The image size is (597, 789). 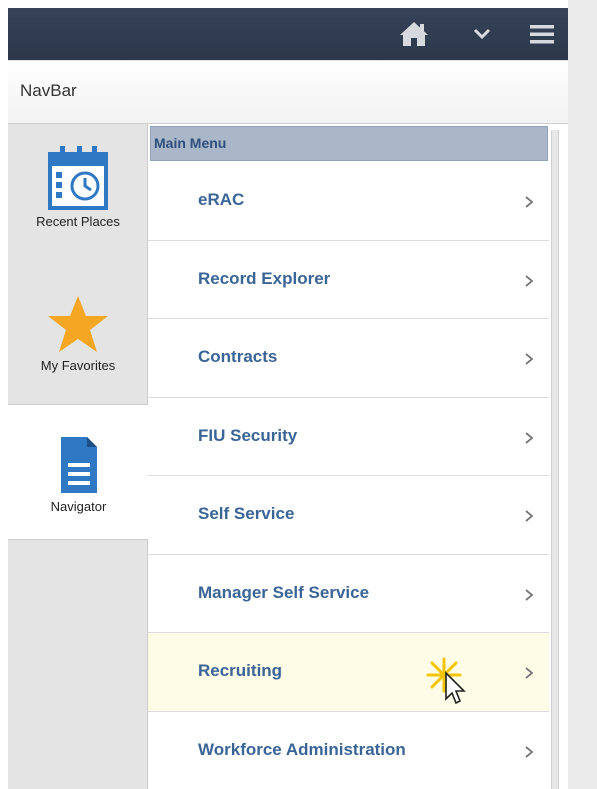 I want to click on menu-item-label: eRAC, so click(x=221, y=199).